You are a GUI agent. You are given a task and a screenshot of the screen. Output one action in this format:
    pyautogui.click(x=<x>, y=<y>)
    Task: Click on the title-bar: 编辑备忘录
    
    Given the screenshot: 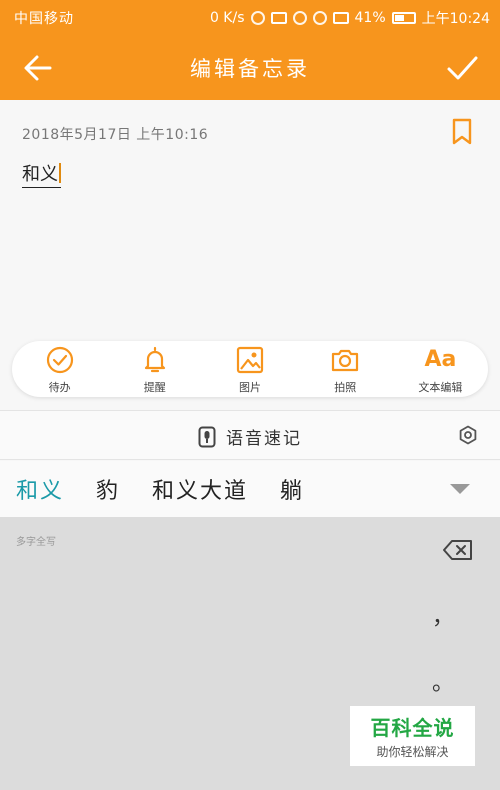 What is the action you would take?
    pyautogui.click(x=250, y=67)
    